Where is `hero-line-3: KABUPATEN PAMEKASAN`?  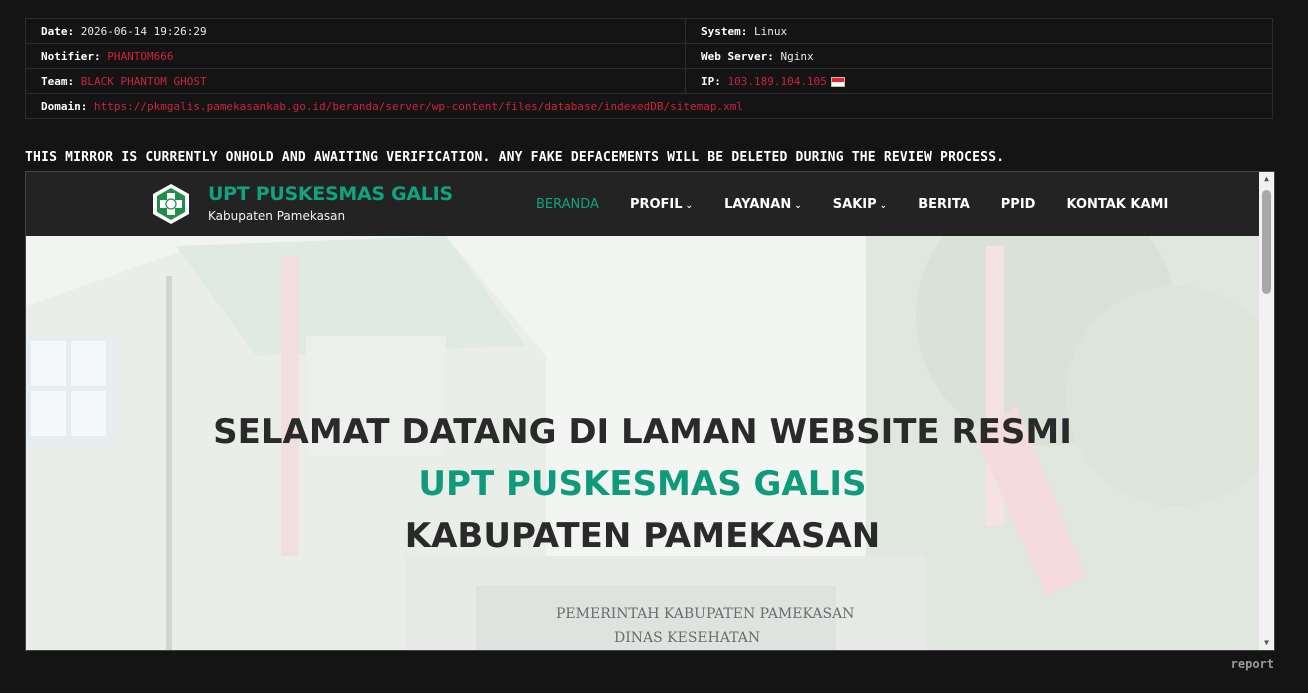 hero-line-3: KABUPATEN PAMEKASAN is located at coordinates (642, 536).